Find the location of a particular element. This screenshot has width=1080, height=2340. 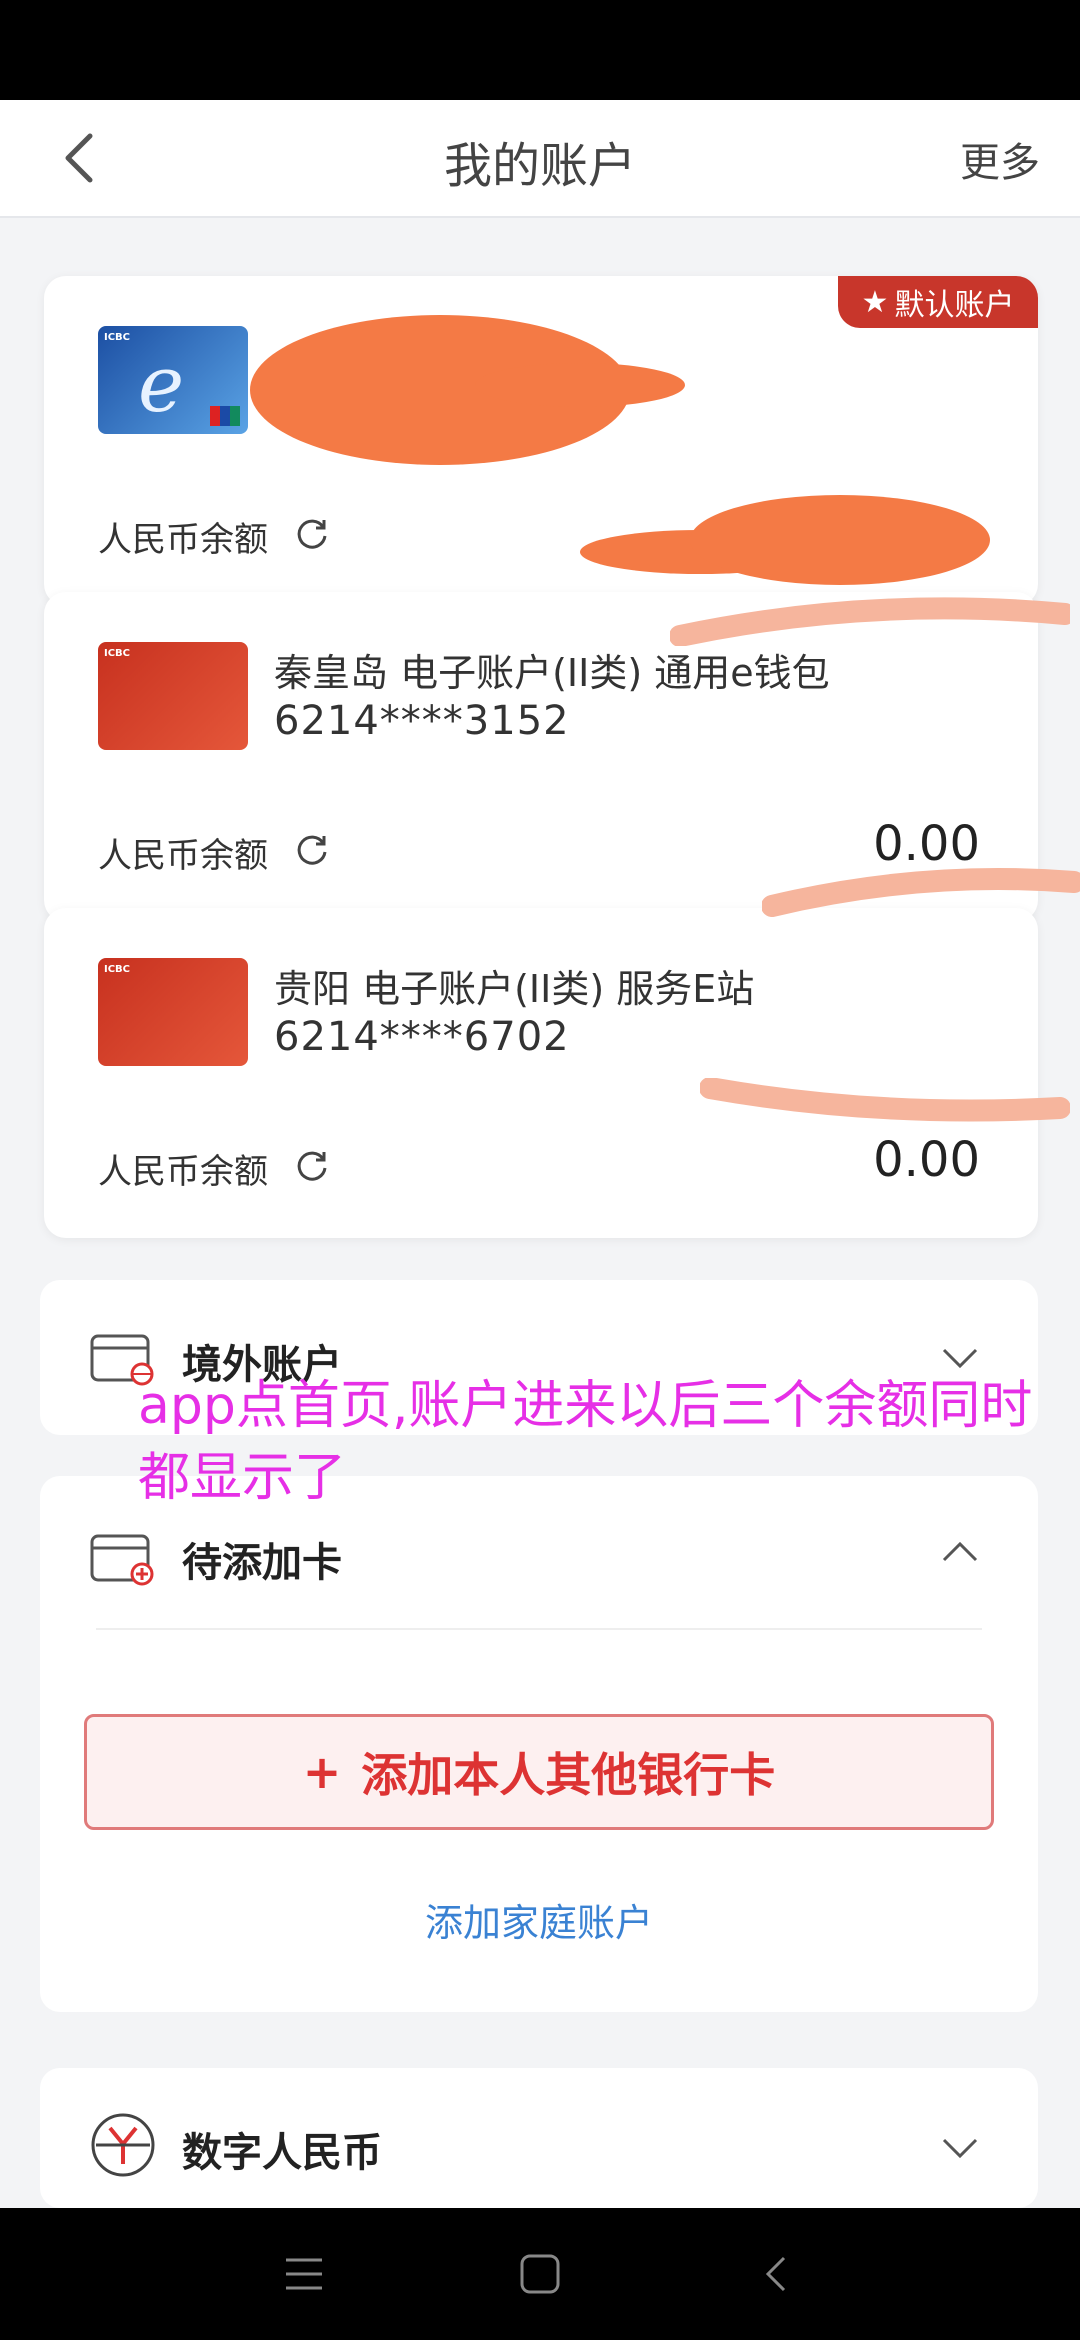

default-account-badge: ★ 默认账户 is located at coordinates (938, 302).